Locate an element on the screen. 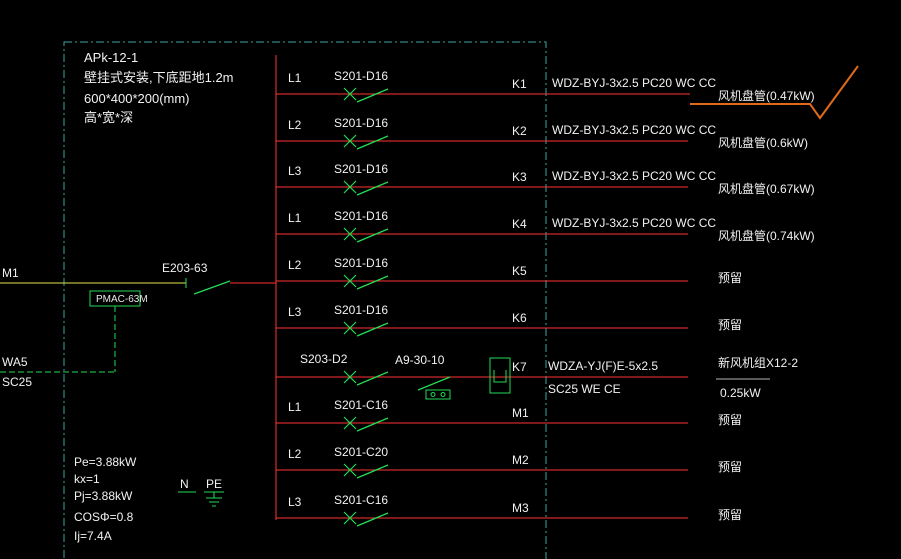 The height and width of the screenshot is (559, 901). breaker-label: S201-C20 is located at coordinates (361, 452).